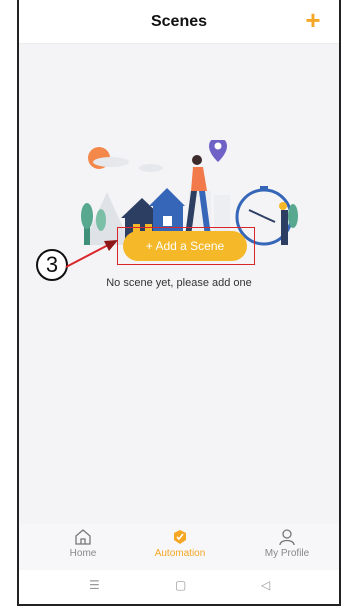 This screenshot has height=609, width=352. I want to click on tab-home: Home, so click(83, 543).